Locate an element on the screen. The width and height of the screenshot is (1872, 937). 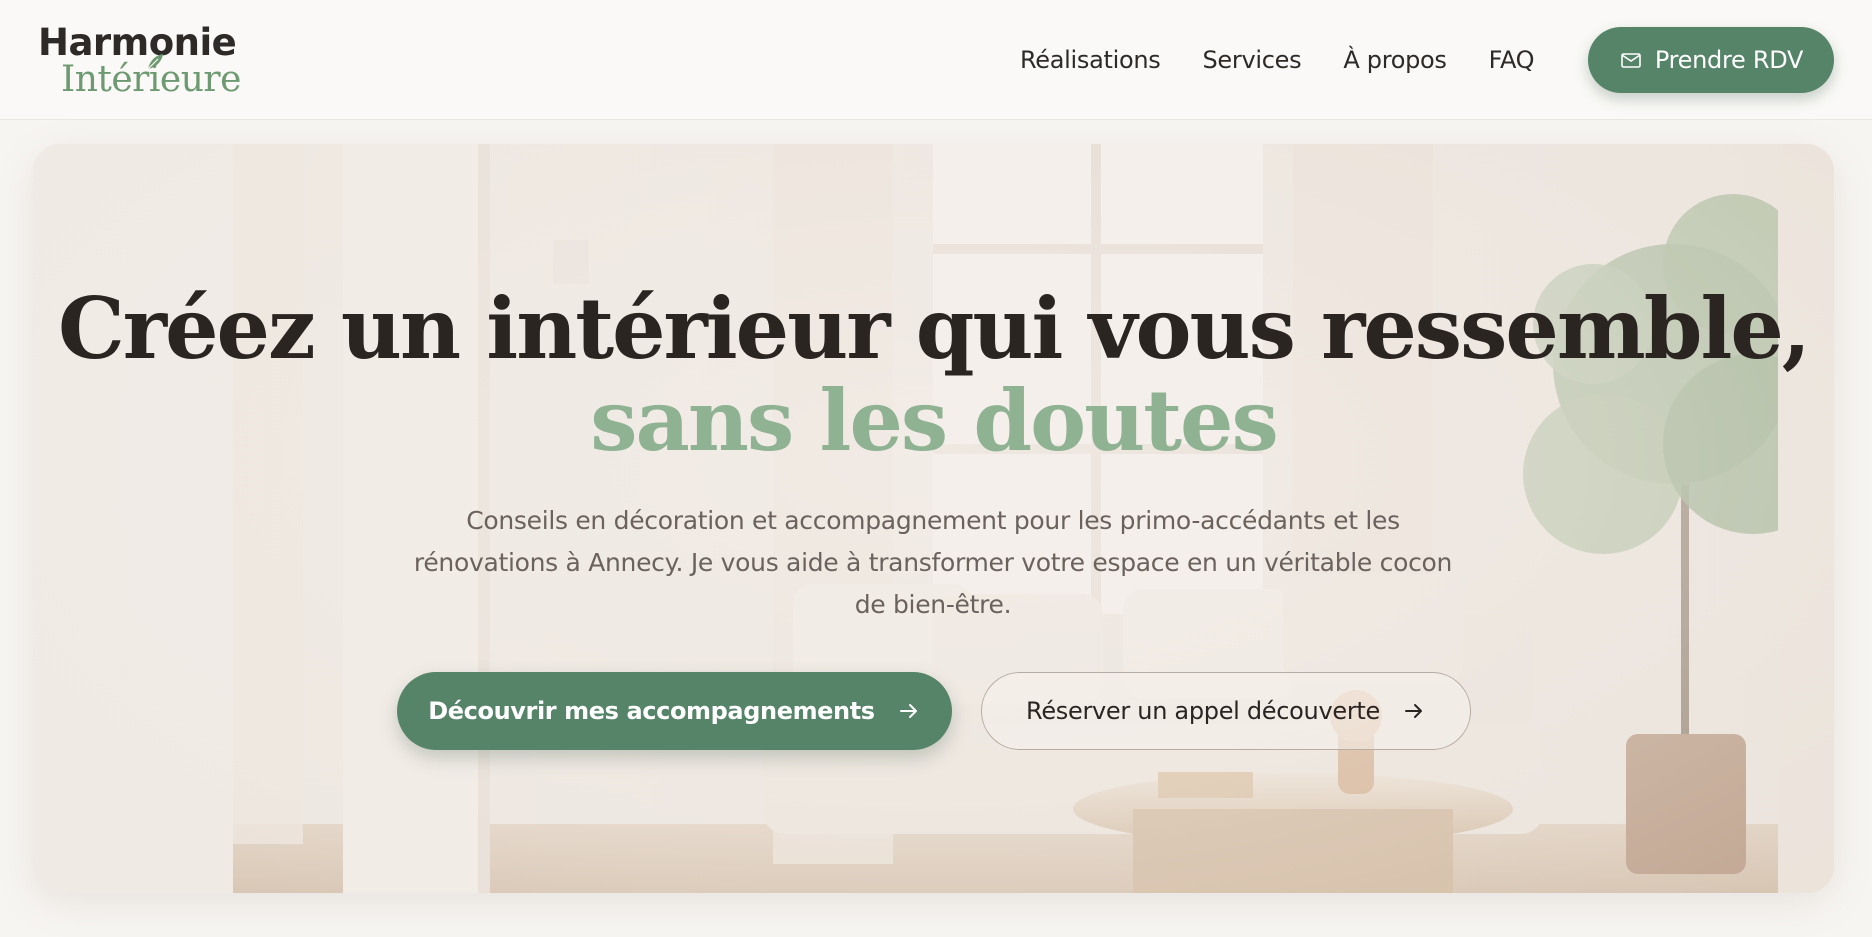
main-nav: Réalisations Services À propos FAQ is located at coordinates (1277, 60).